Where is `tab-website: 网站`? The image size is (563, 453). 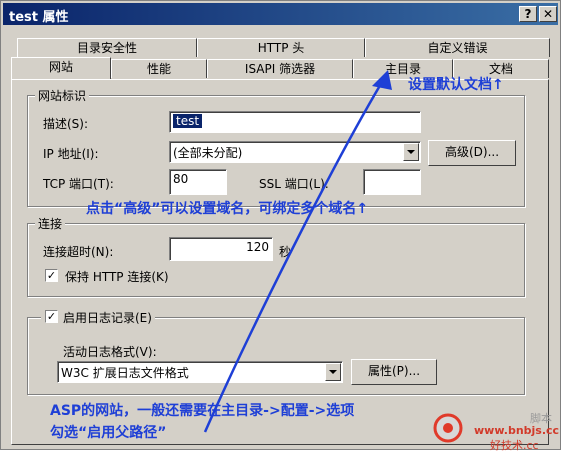 tab-website: 网站 is located at coordinates (61, 68).